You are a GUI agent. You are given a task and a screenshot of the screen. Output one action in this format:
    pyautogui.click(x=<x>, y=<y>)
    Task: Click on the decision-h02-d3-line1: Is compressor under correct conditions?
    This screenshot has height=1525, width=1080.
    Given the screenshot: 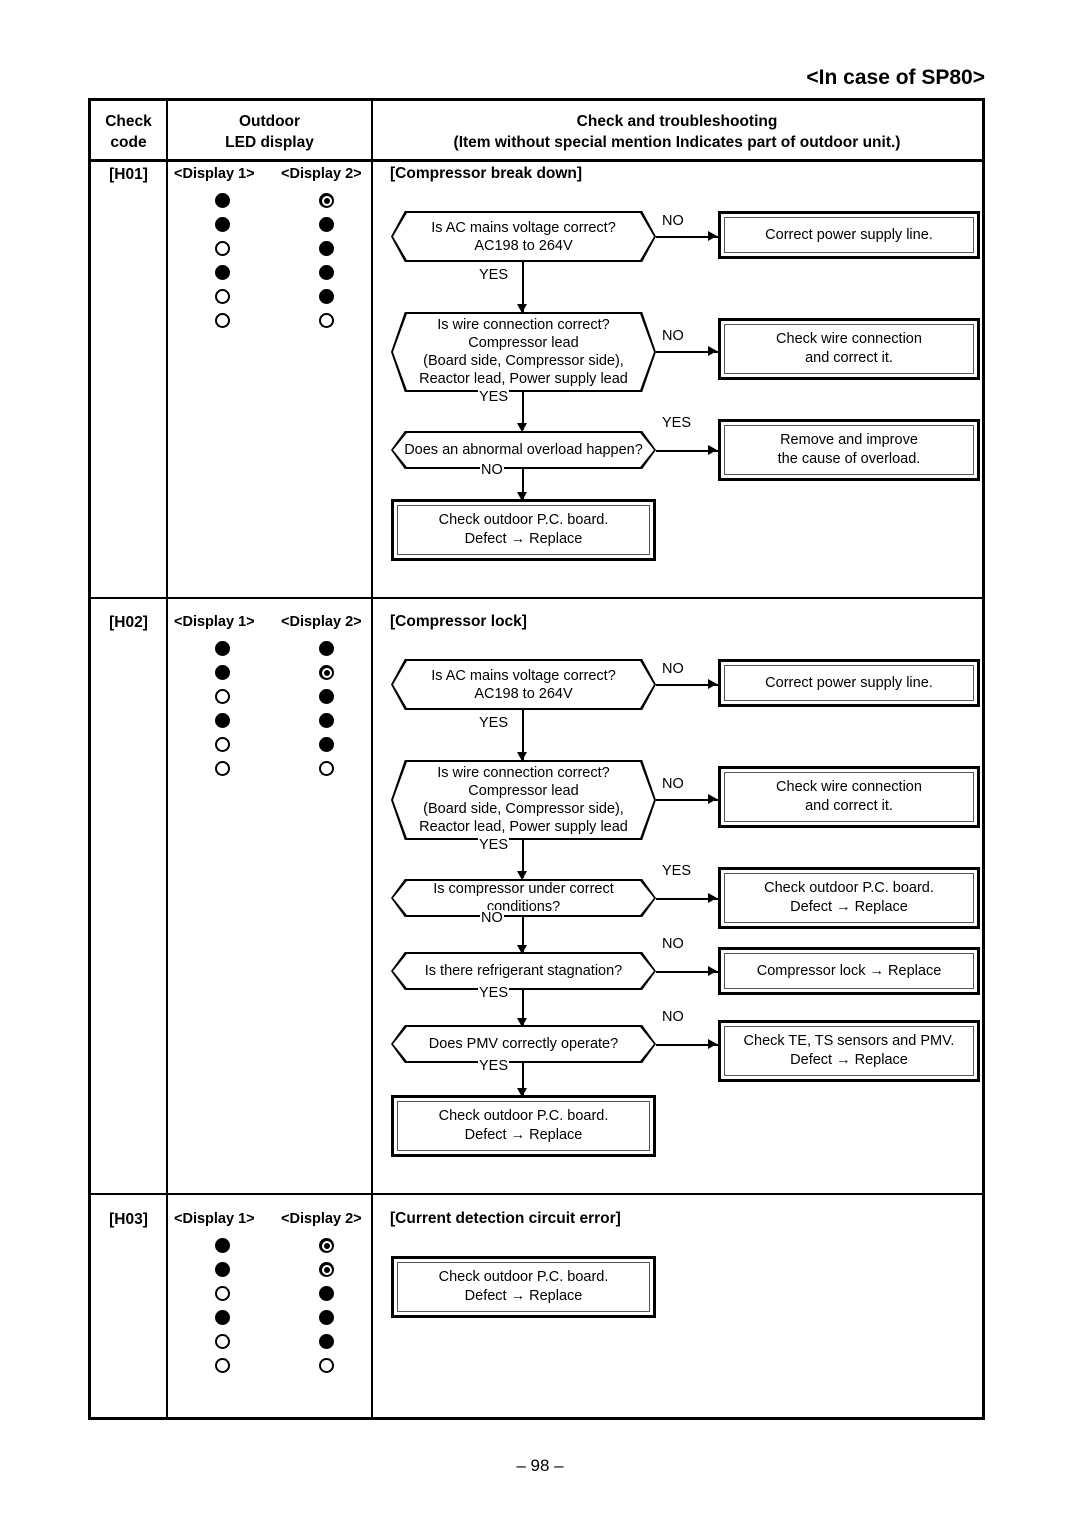 What is the action you would take?
    pyautogui.click(x=523, y=898)
    